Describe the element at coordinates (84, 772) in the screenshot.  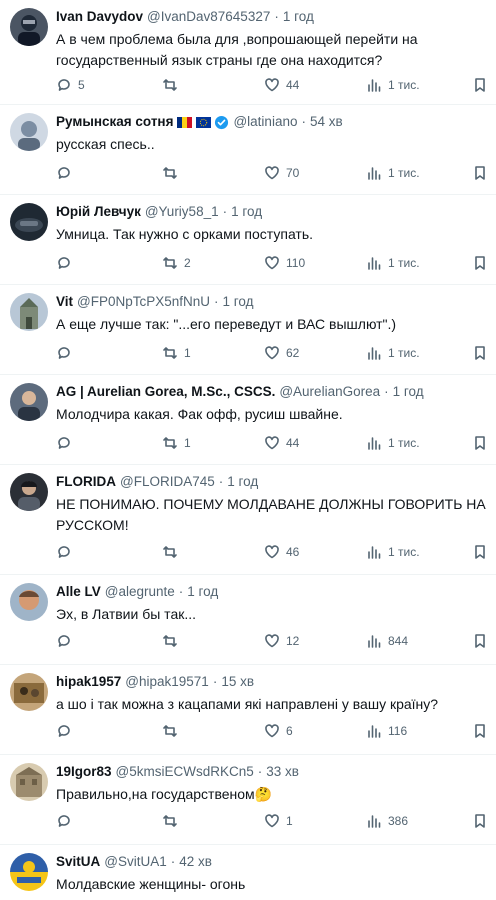
I see `display-name: 19Igor83` at that location.